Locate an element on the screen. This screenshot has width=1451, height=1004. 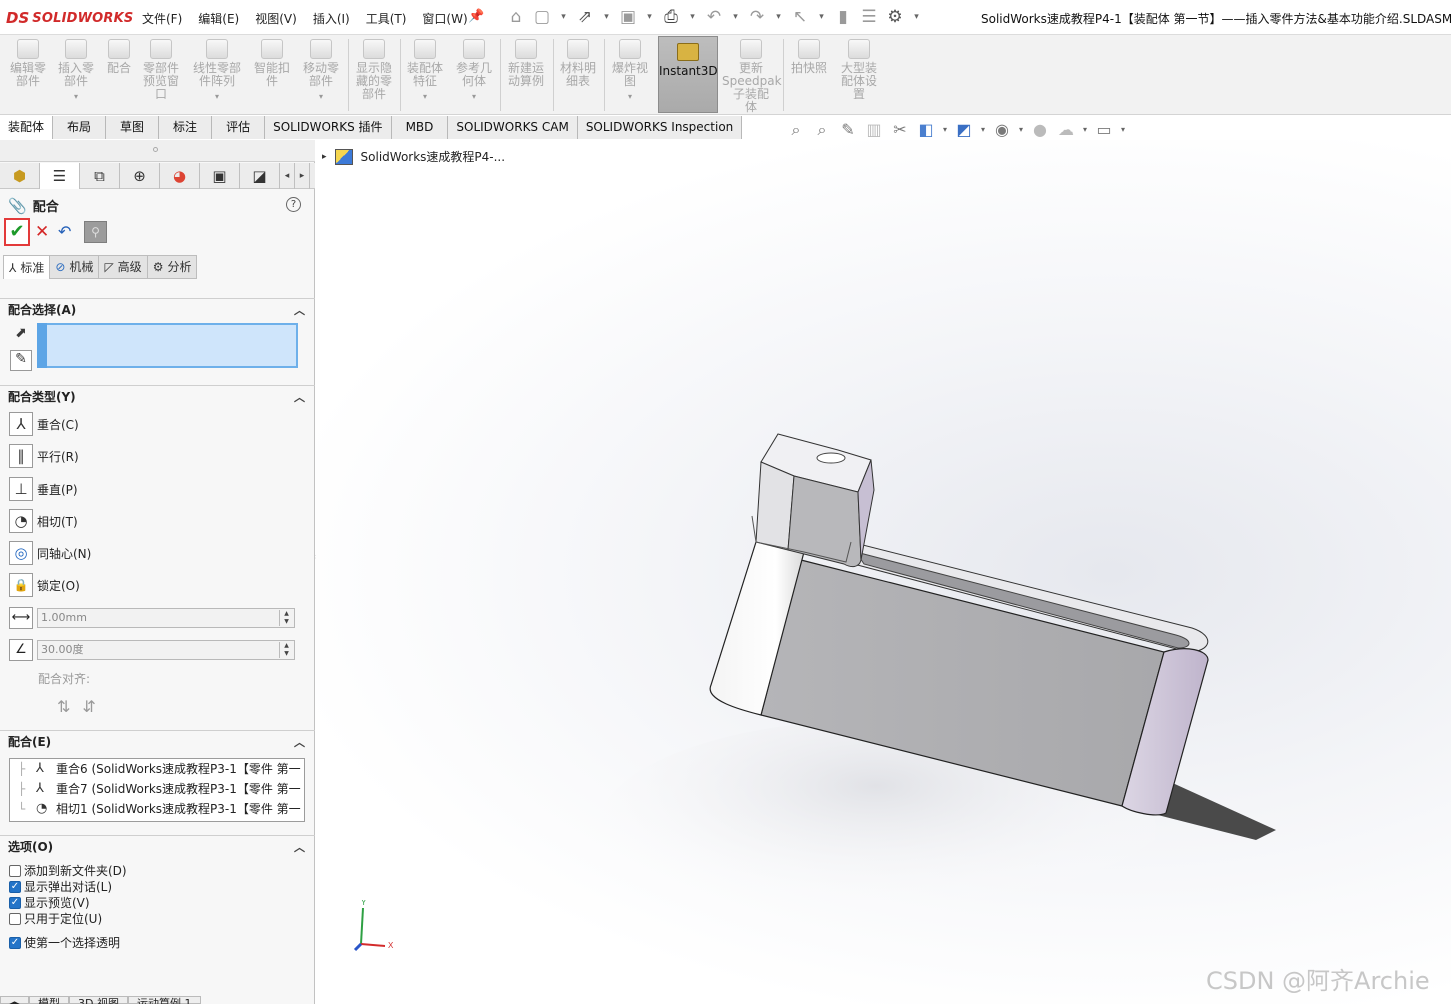
tab-markup: 标注 is located at coordinates (186, 127).